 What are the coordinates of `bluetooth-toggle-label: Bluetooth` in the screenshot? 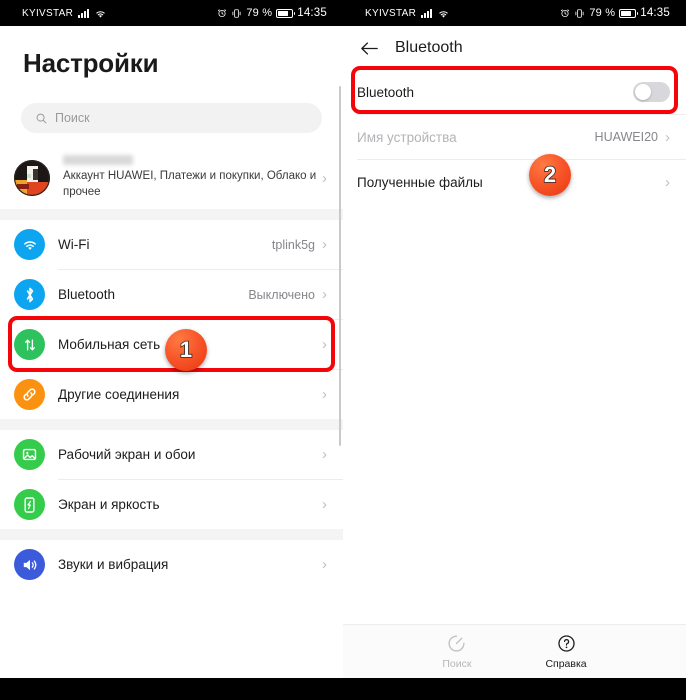 It's located at (386, 92).